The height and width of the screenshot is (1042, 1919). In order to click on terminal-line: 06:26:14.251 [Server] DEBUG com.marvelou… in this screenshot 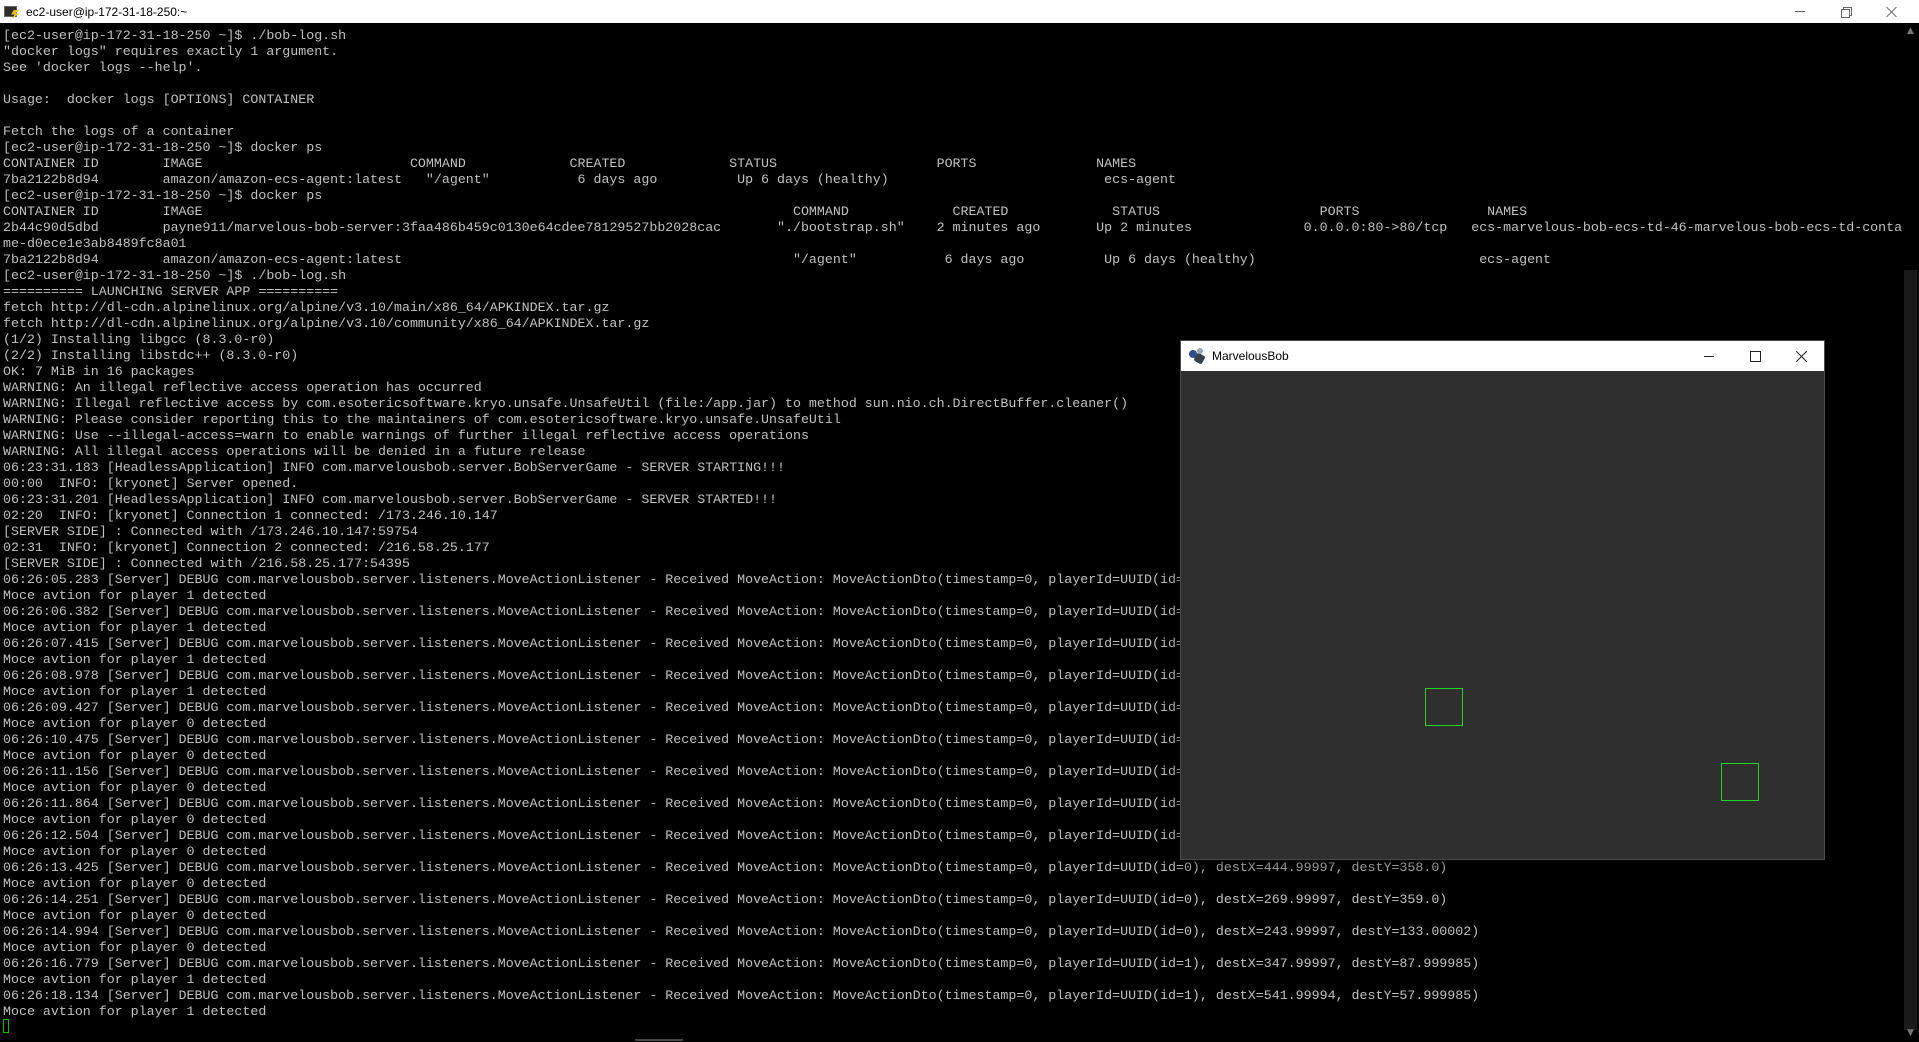, I will do `click(725, 899)`.